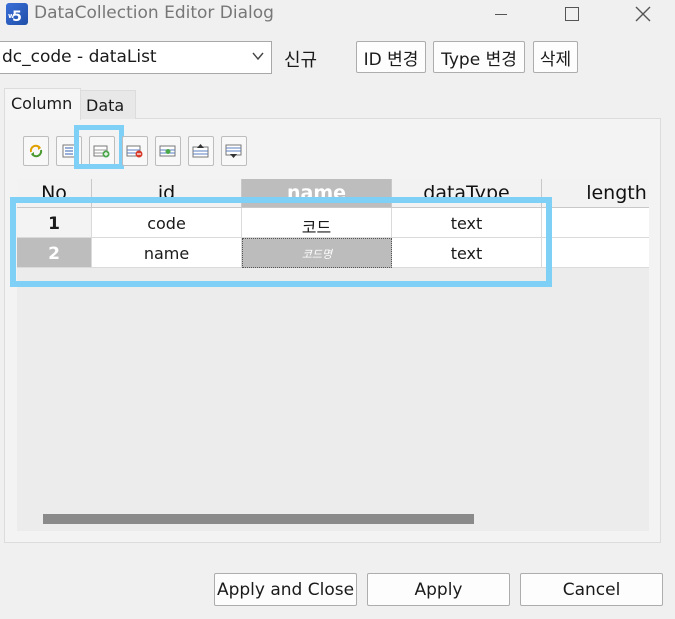  I want to click on minimize-icon, so click(501, 14).